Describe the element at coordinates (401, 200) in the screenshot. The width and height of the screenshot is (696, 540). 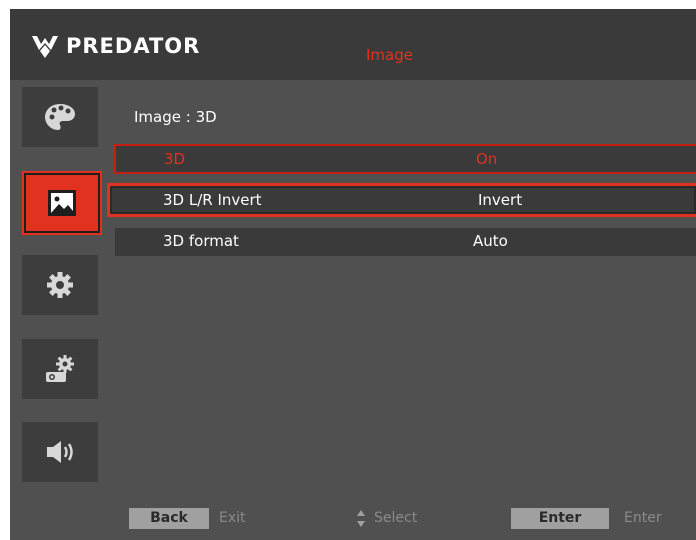
I see `menu-row-3d-lr-invert: 3D L/R Invert Invert` at that location.